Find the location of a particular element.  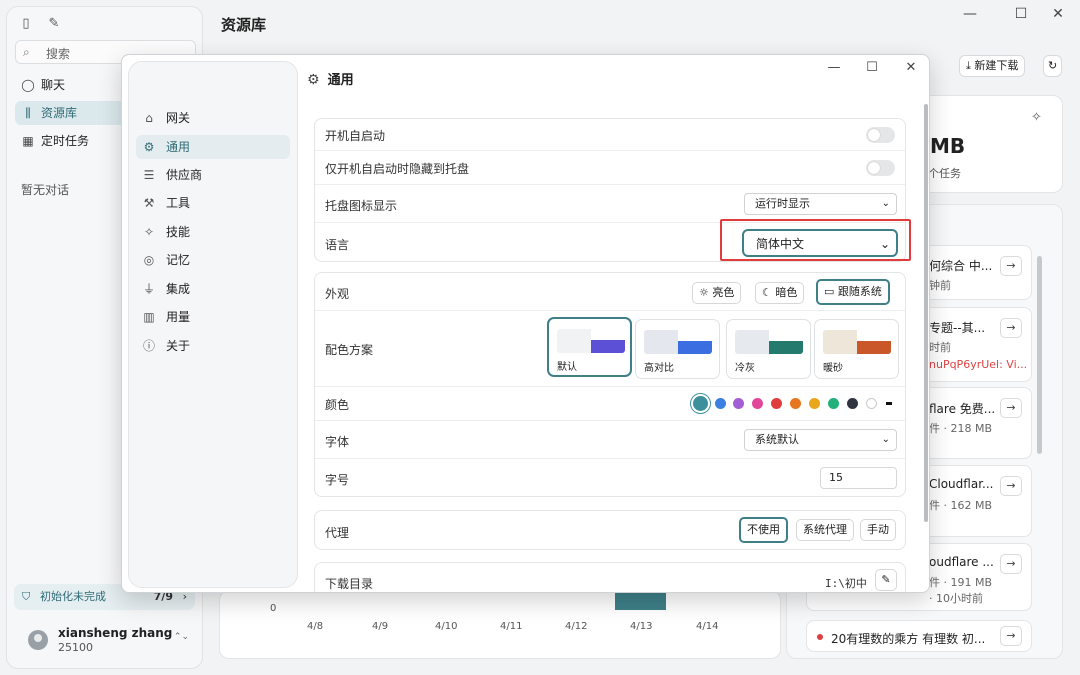

list-scrollbar is located at coordinates (1039, 355).